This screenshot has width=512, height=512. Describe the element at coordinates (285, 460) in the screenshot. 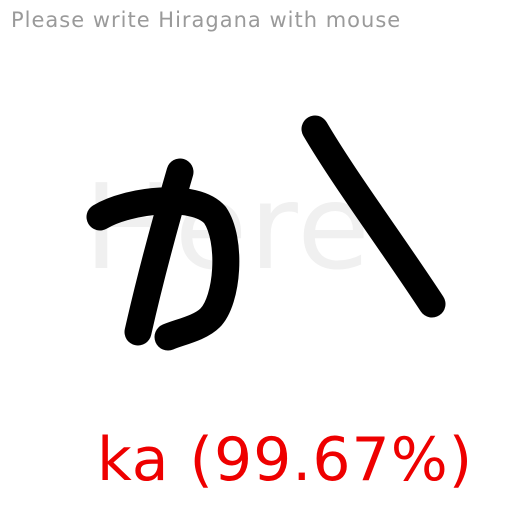

I see `prediction-result: ka (99.67%)` at that location.